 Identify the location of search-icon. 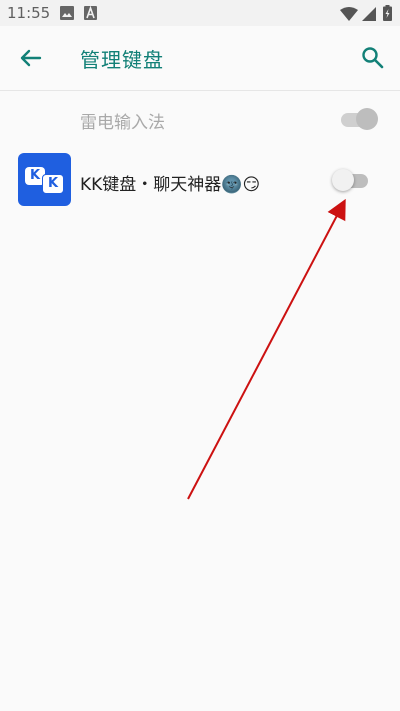
(373, 63).